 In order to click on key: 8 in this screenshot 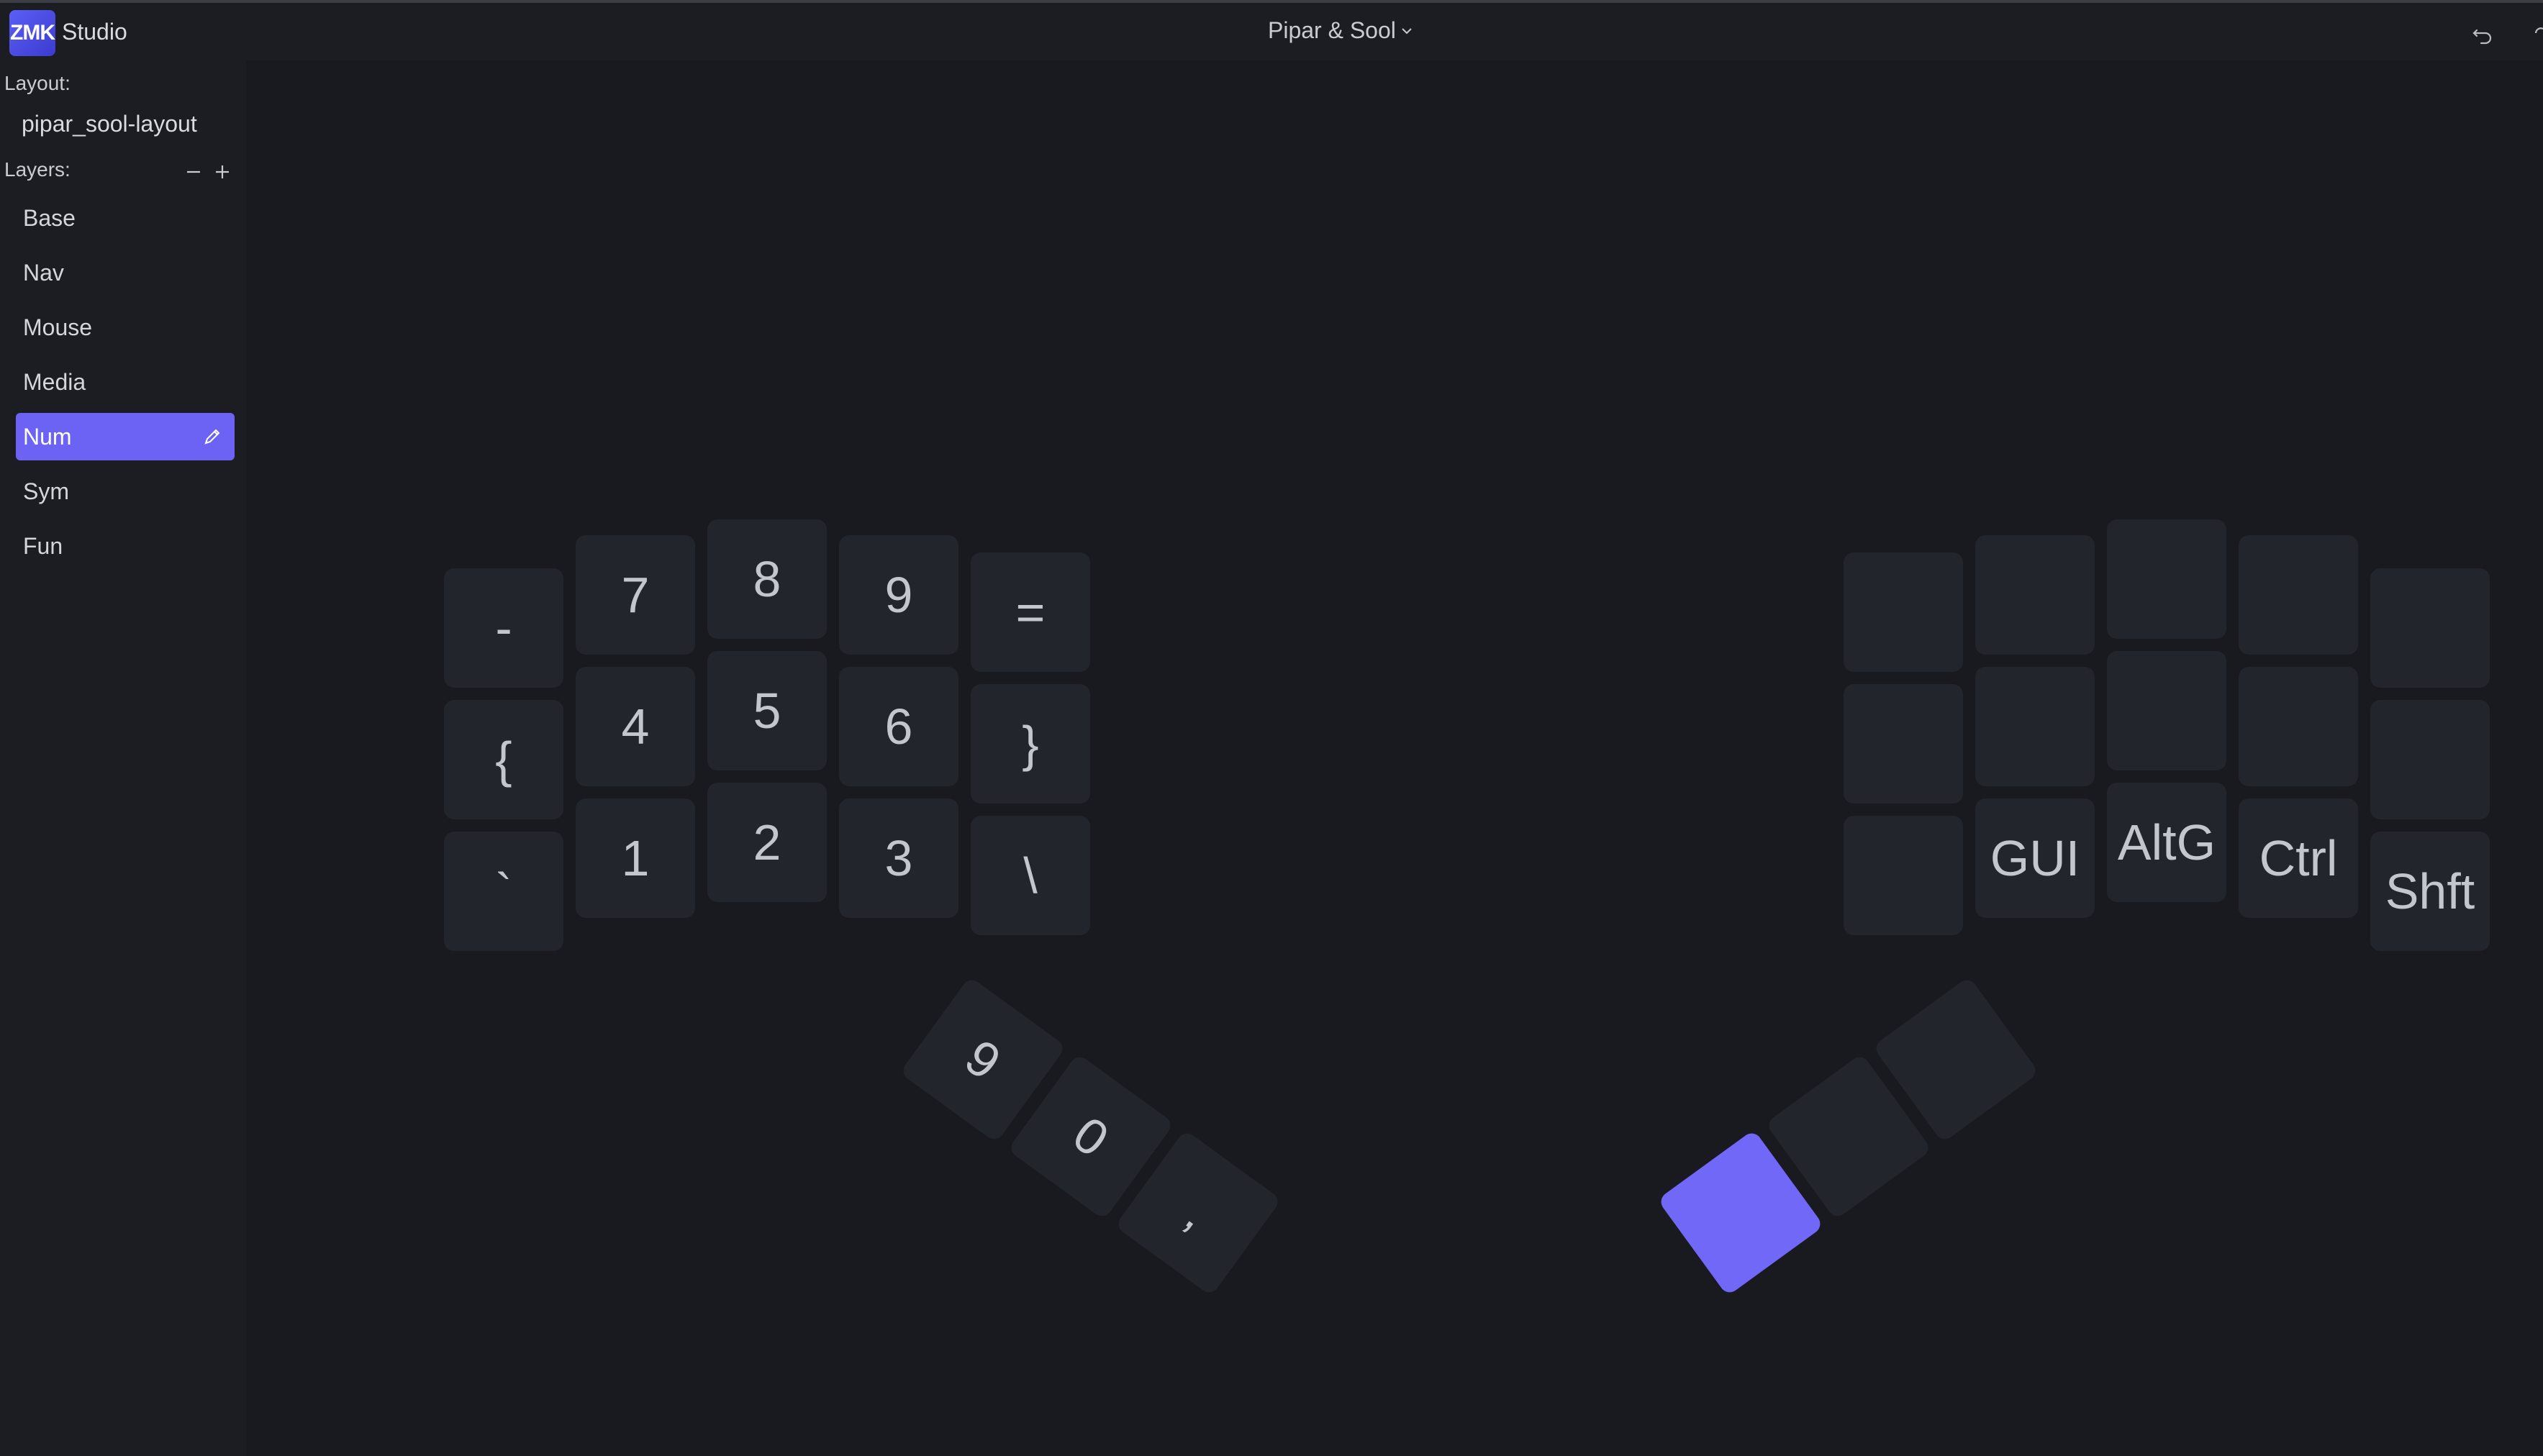, I will do `click(767, 579)`.